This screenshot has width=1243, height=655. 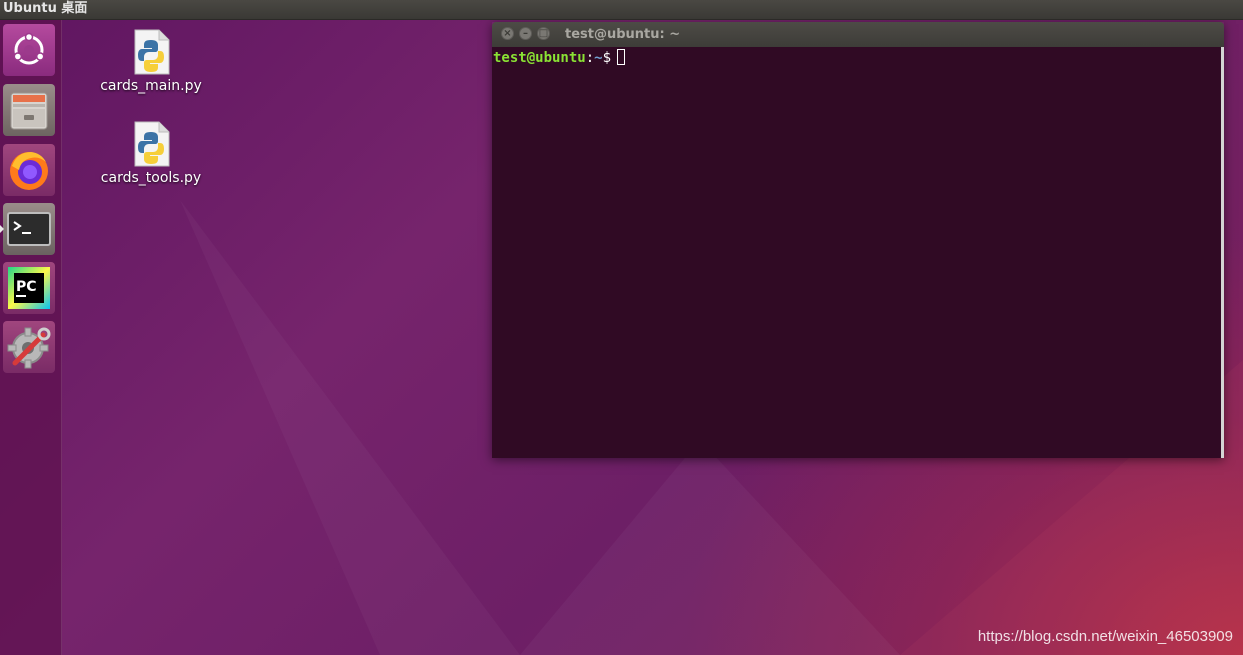 I want to click on desktop-file-cards-tools: cards_tools.py, so click(x=151, y=153).